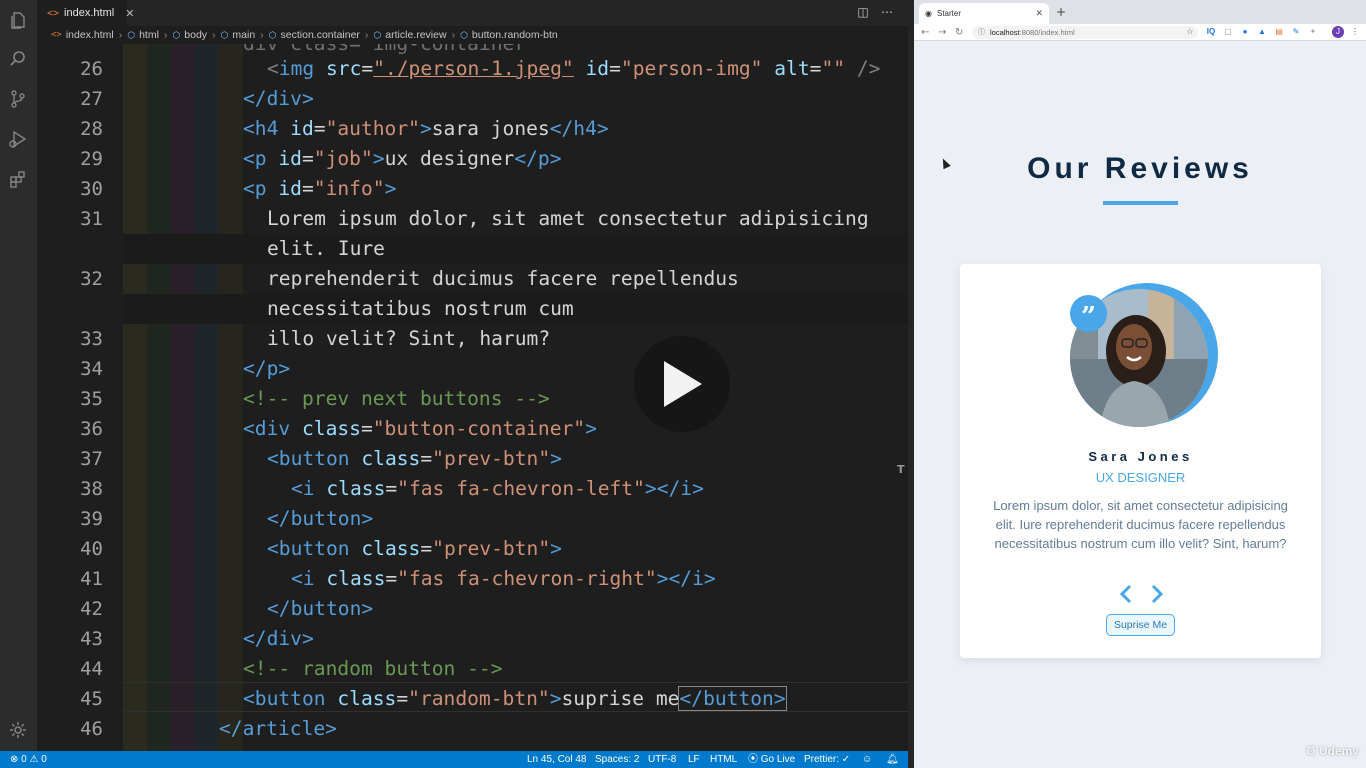 This screenshot has width=1366, height=768. Describe the element at coordinates (18, 179) in the screenshot. I see `extensions-icon` at that location.